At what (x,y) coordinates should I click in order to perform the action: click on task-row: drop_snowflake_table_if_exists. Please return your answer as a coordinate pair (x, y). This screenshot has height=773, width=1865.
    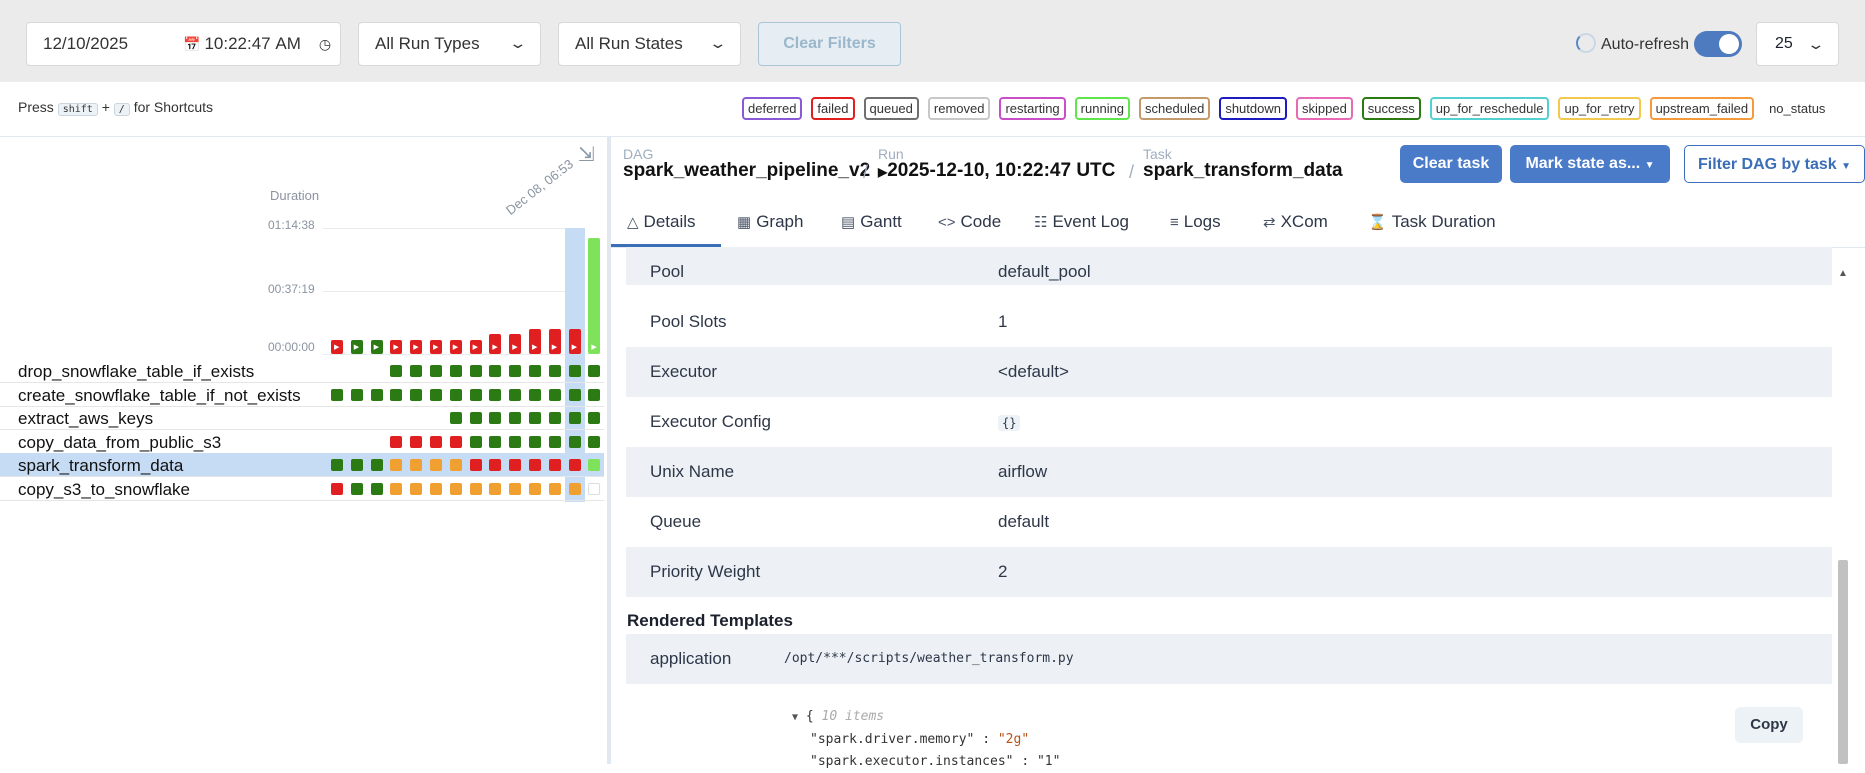
    Looking at the image, I should click on (302, 371).